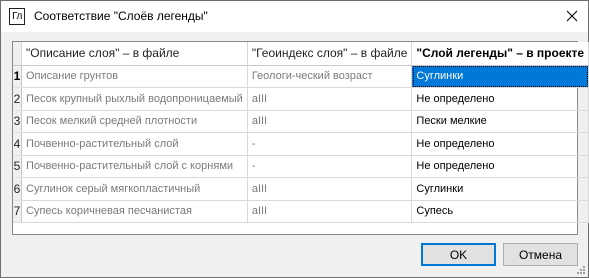 The height and width of the screenshot is (278, 589). Describe the element at coordinates (121, 16) in the screenshot. I see `window-title: Соответствие "Слоёв легенды"` at that location.